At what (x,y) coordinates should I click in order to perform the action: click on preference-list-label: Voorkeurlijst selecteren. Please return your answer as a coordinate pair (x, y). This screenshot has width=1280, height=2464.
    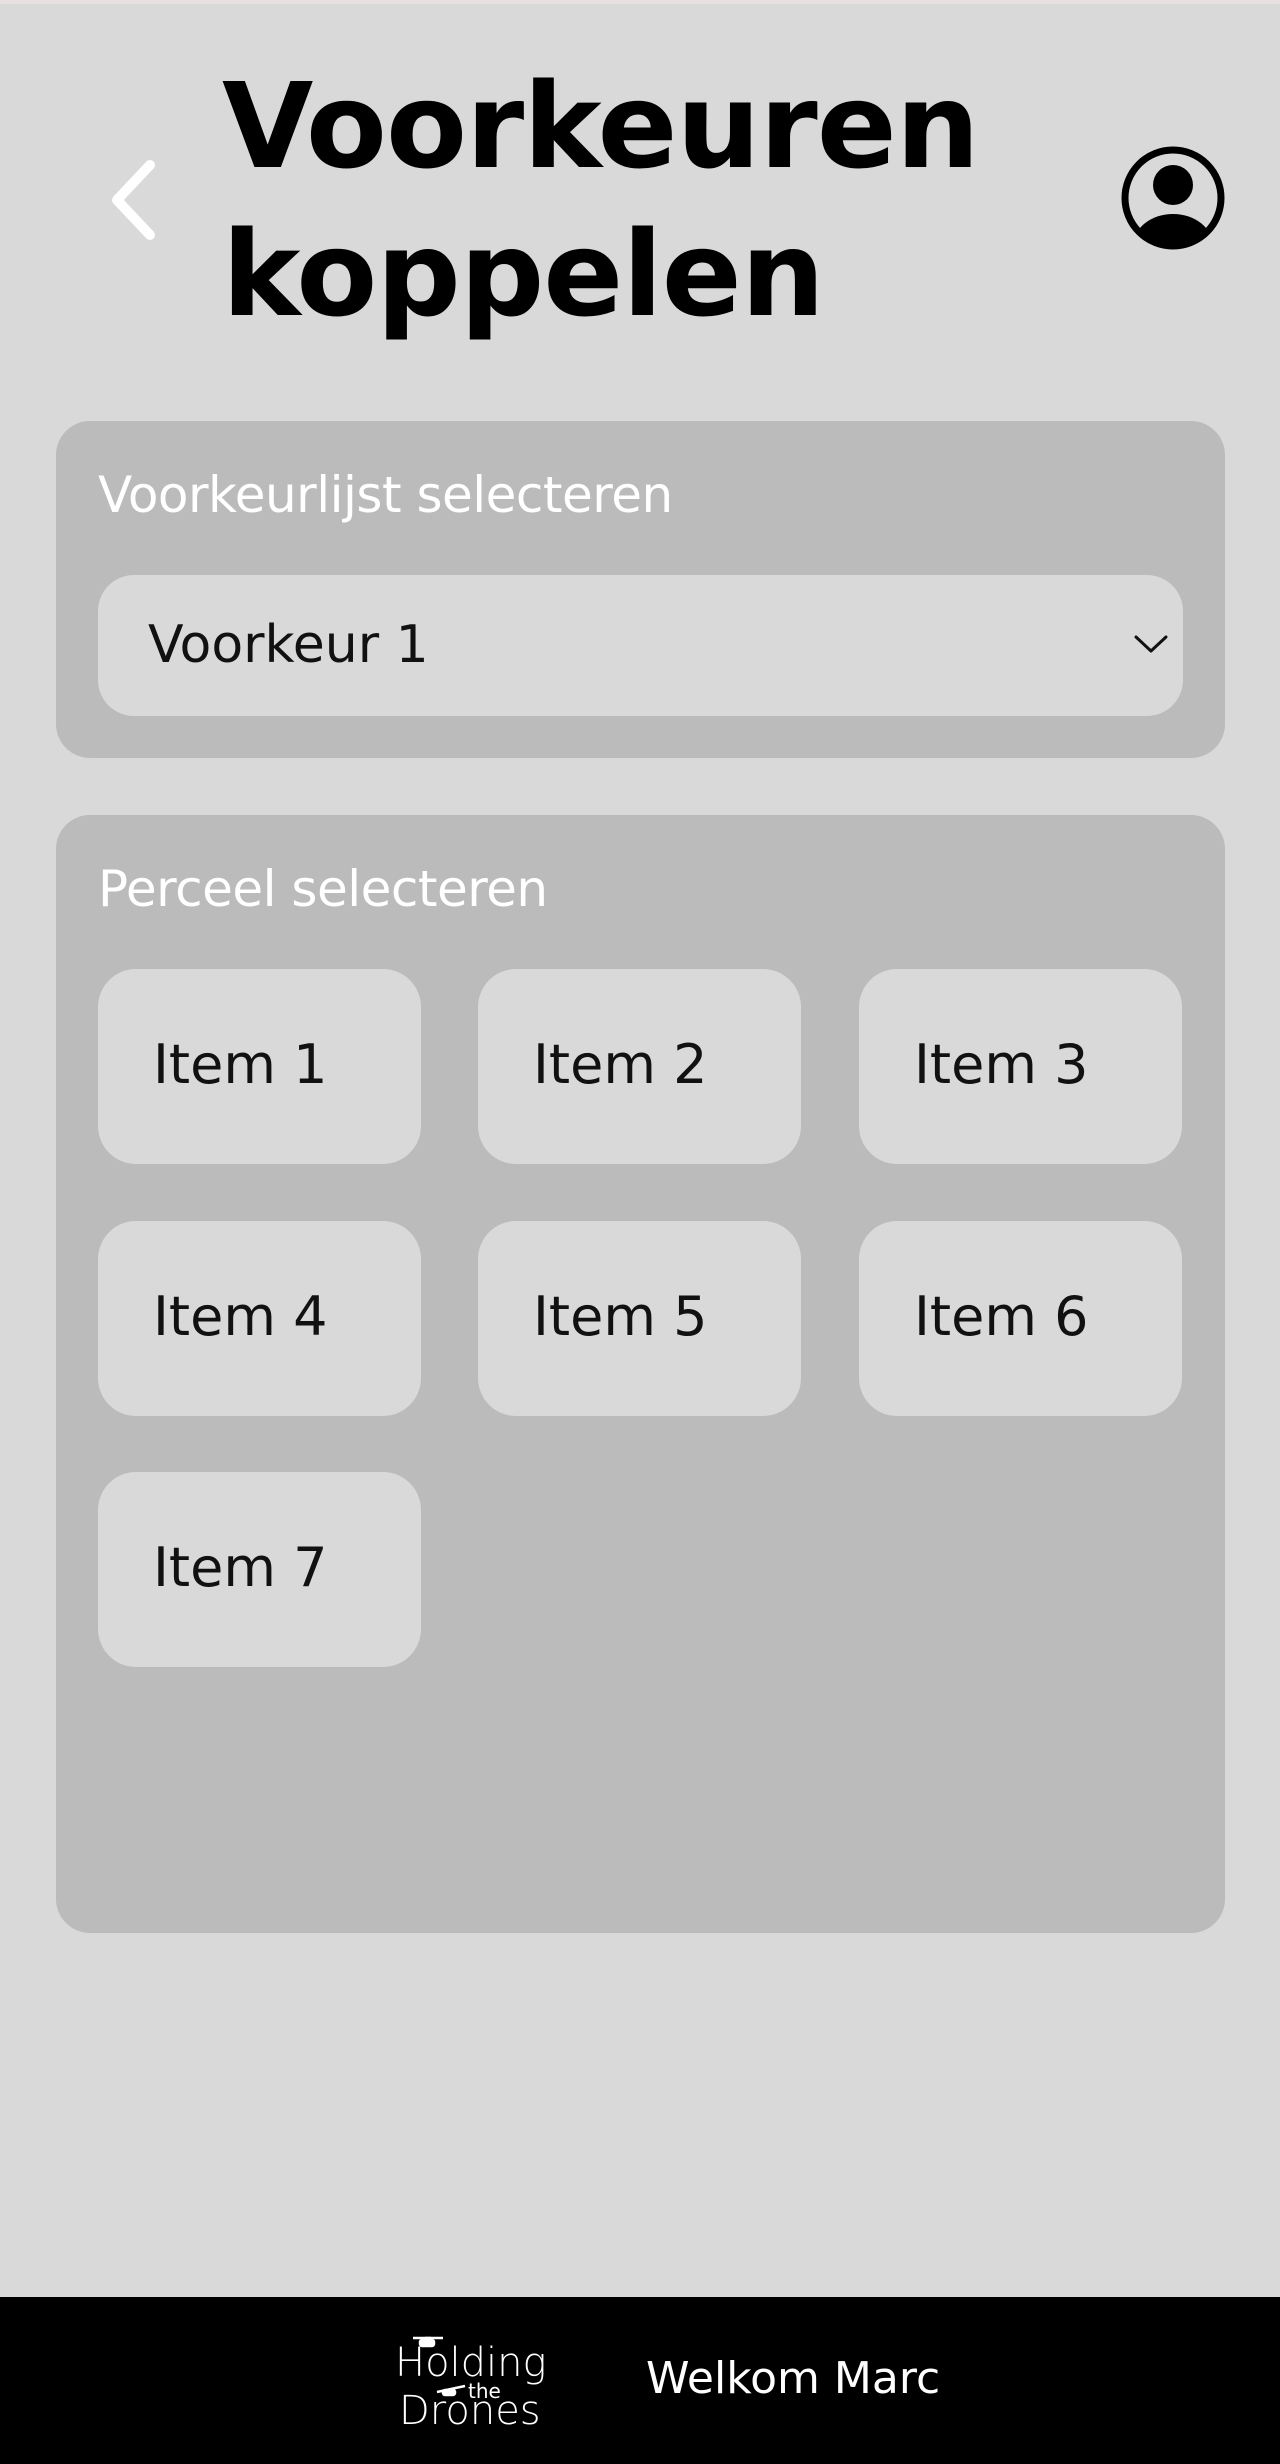
    Looking at the image, I should click on (385, 495).